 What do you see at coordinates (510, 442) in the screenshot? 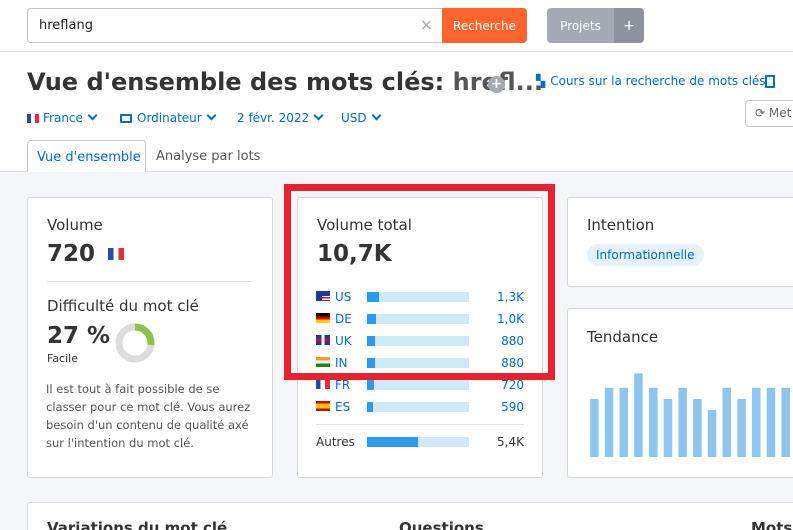
I see `others-value: 5,4K` at bounding box center [510, 442].